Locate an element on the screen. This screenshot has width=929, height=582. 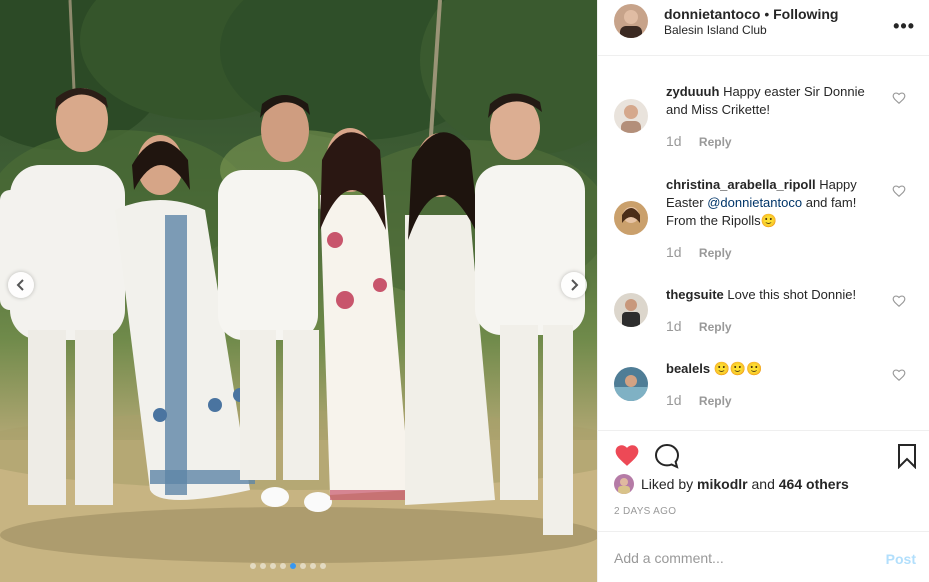
carousel-indicator is located at coordinates (288, 566).